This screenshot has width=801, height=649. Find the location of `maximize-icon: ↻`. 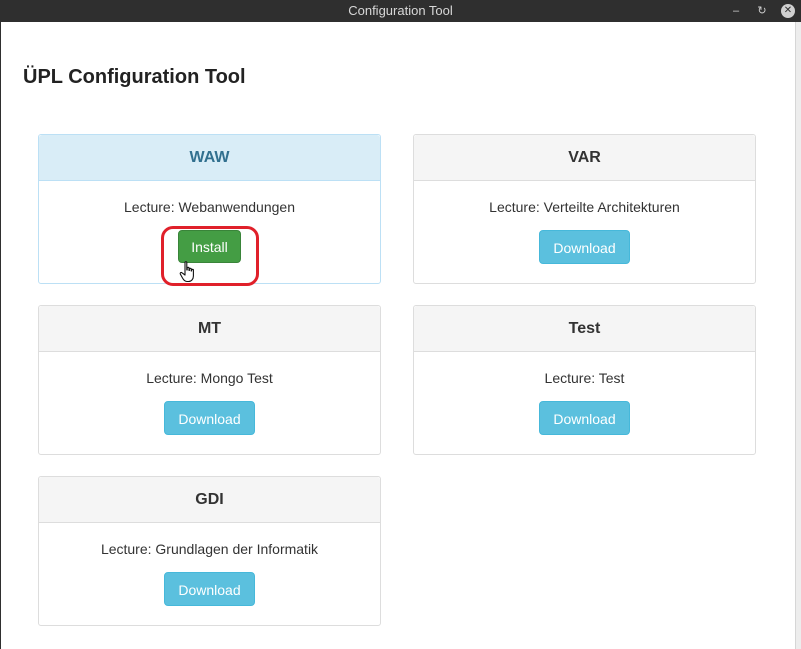

maximize-icon: ↻ is located at coordinates (762, 11).